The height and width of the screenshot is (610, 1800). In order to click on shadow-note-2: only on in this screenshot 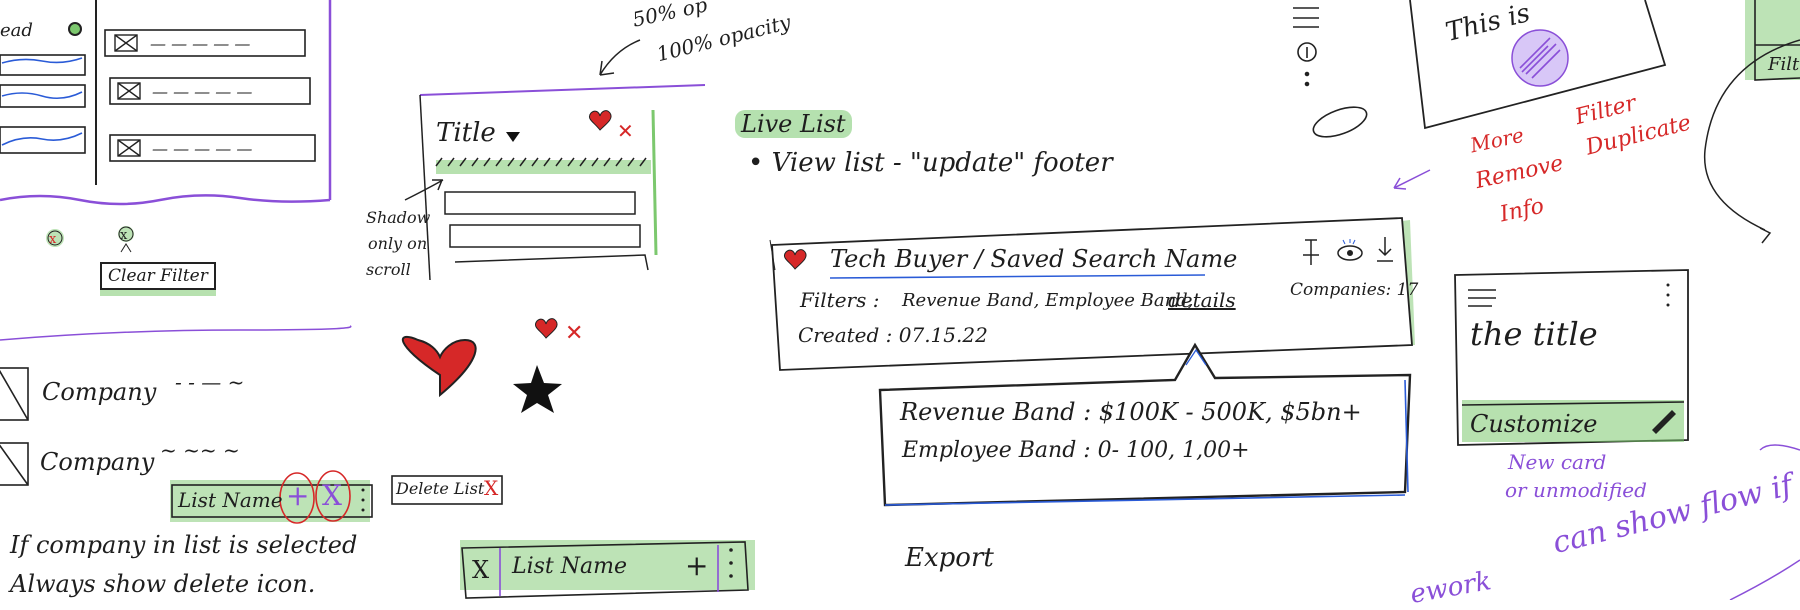, I will do `click(398, 243)`.